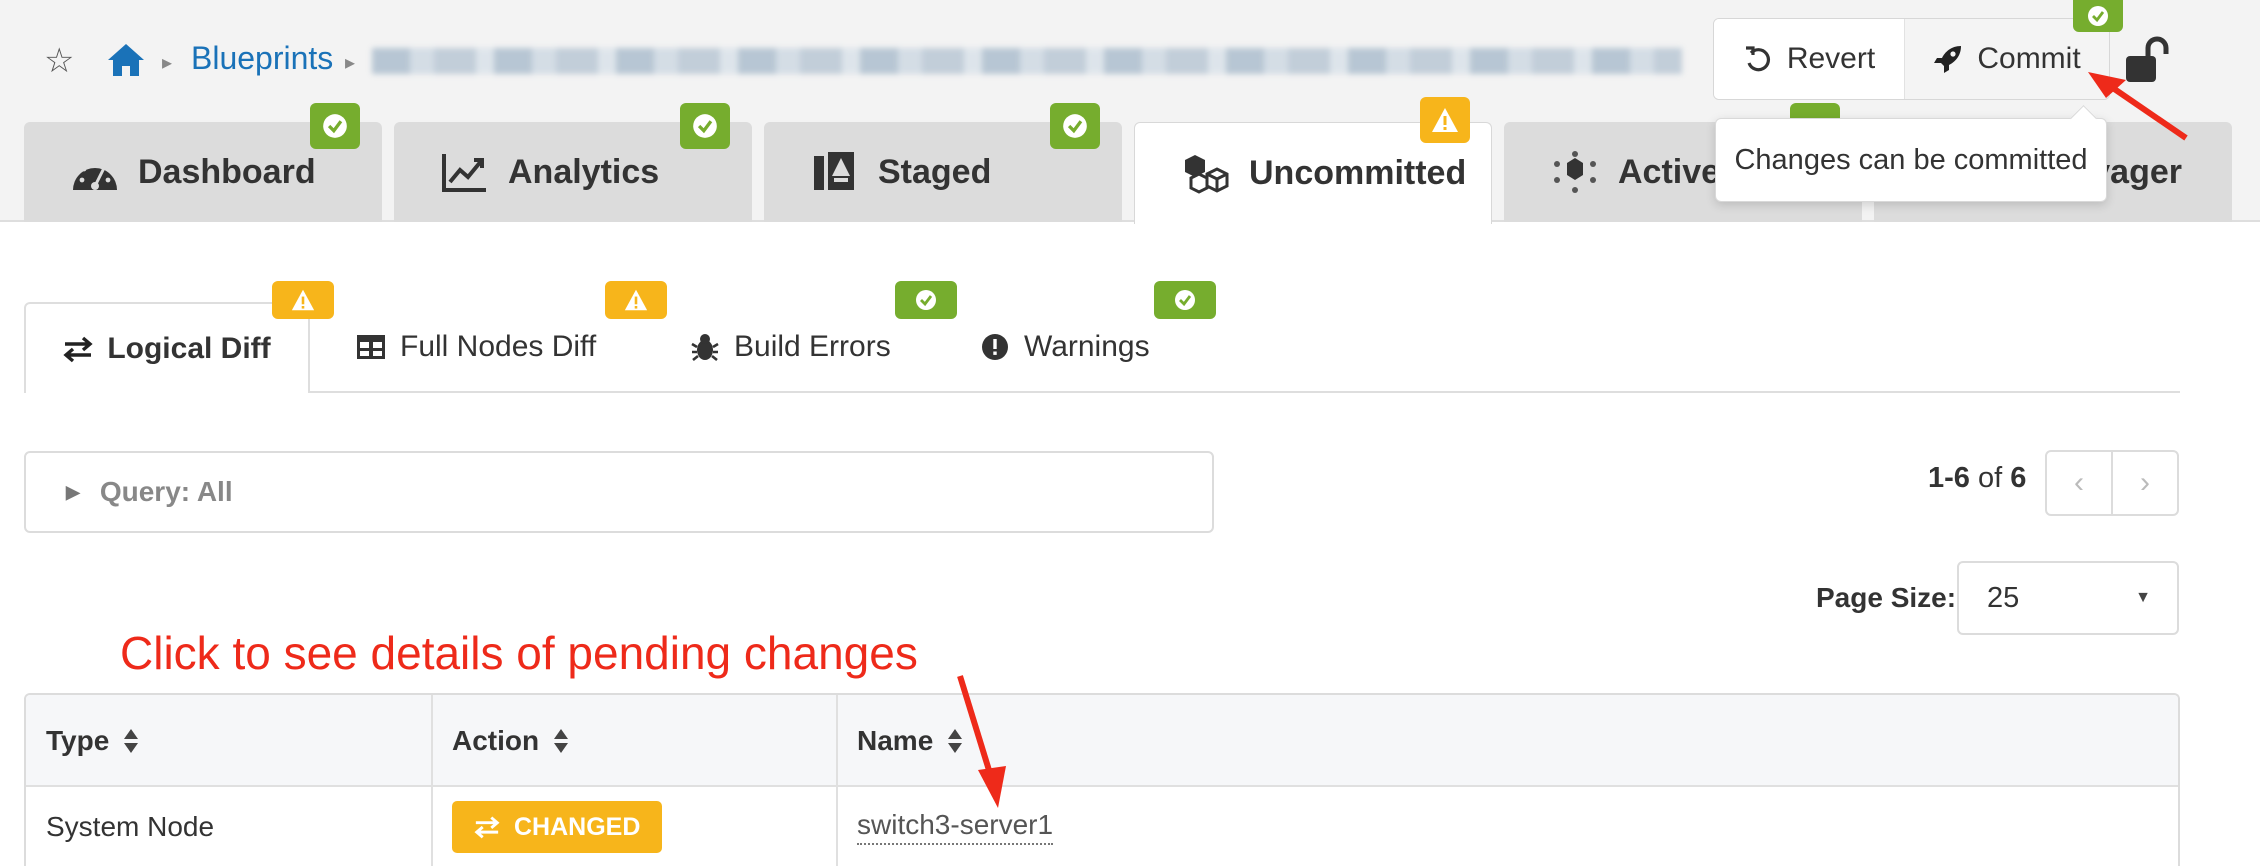 Image resolution: width=2260 pixels, height=866 pixels. I want to click on next-page-button: ›, so click(2145, 483).